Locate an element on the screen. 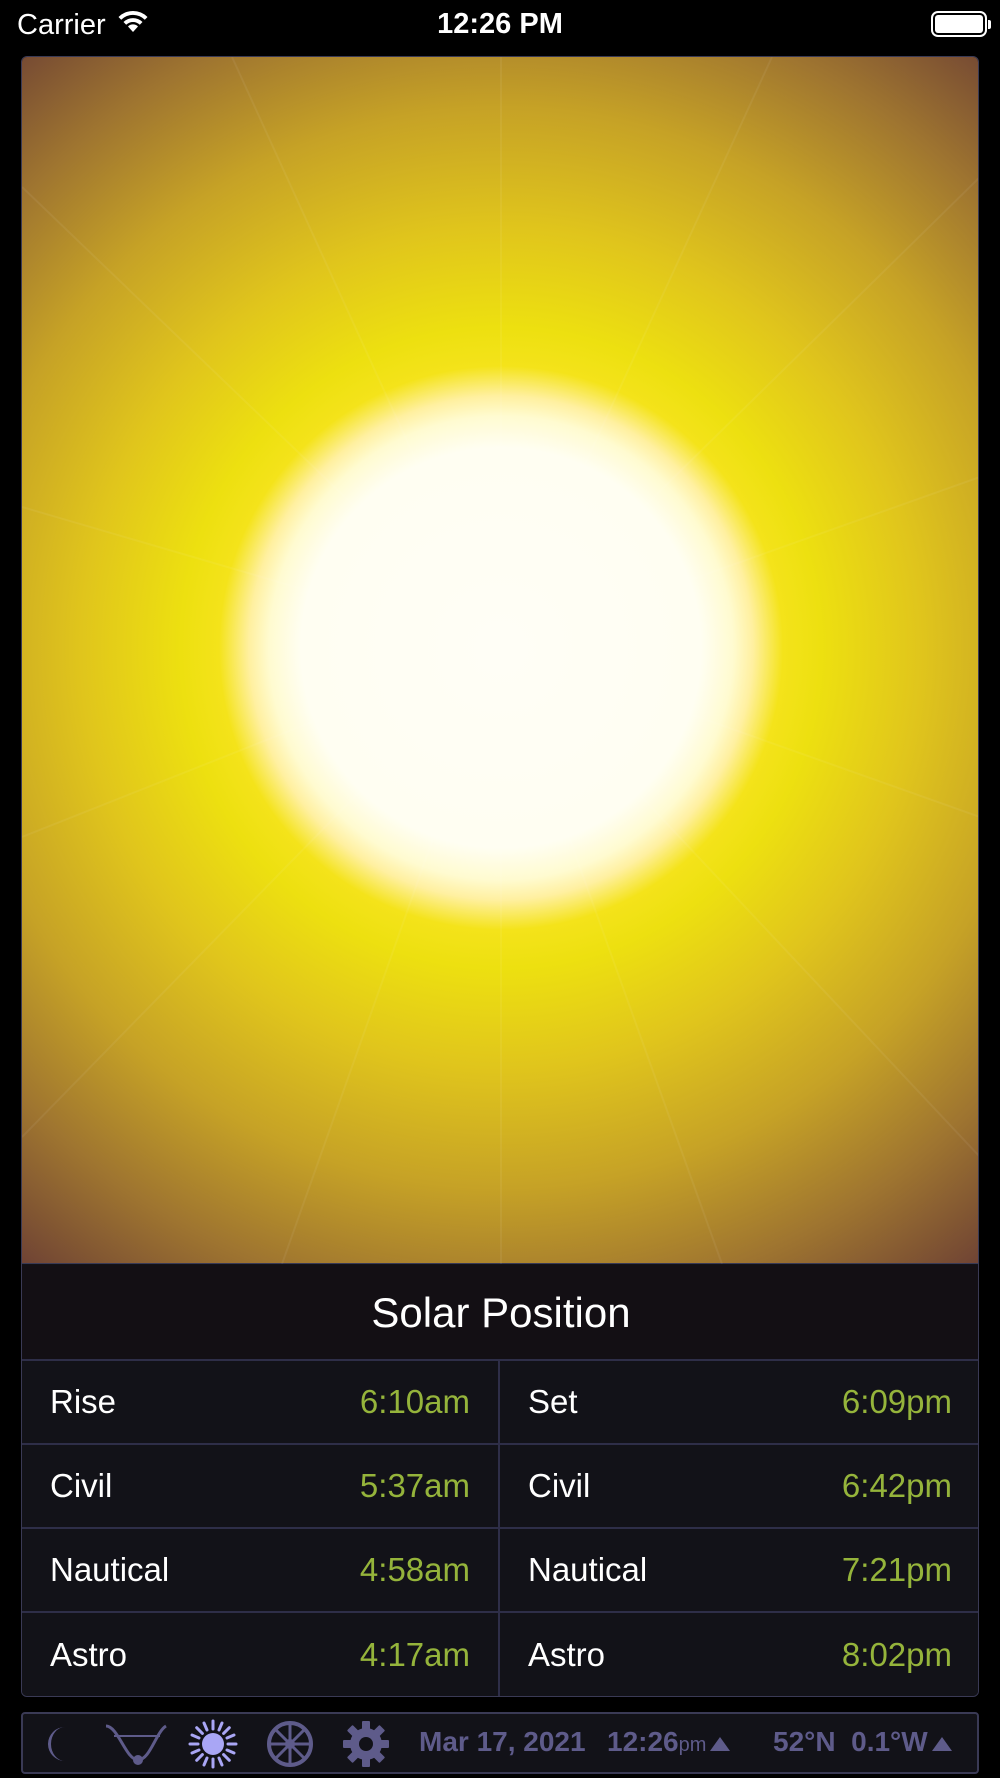  panel-title: Solar Position is located at coordinates (500, 1313).